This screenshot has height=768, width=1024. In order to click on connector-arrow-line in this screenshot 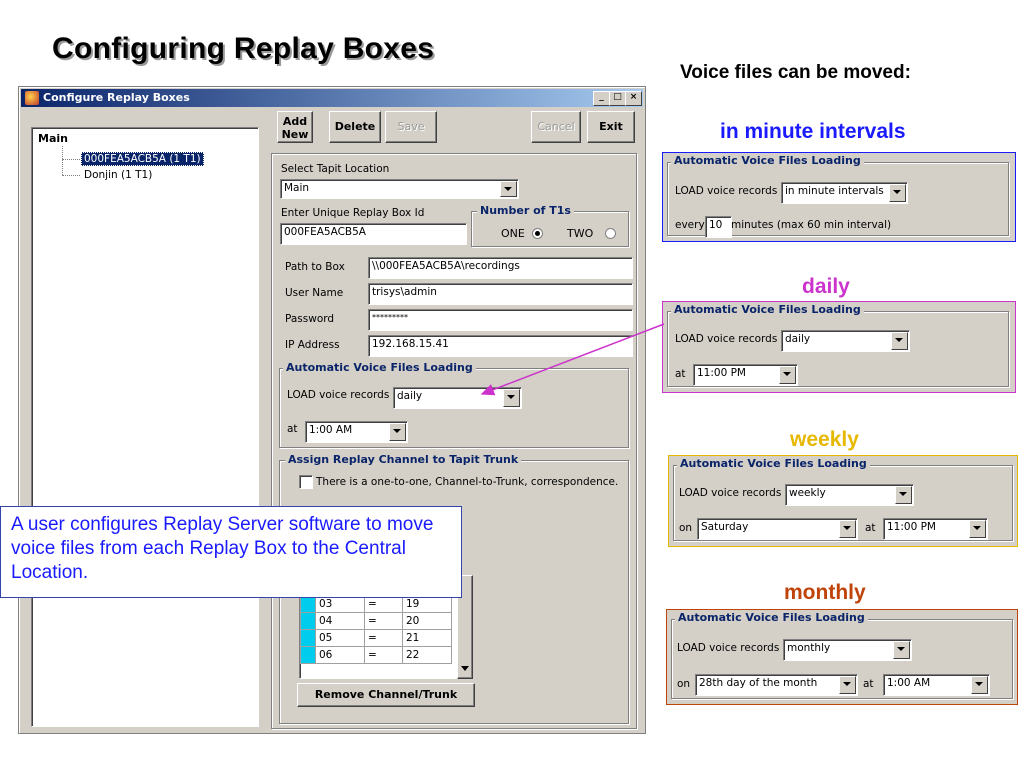, I will do `click(572, 359)`.